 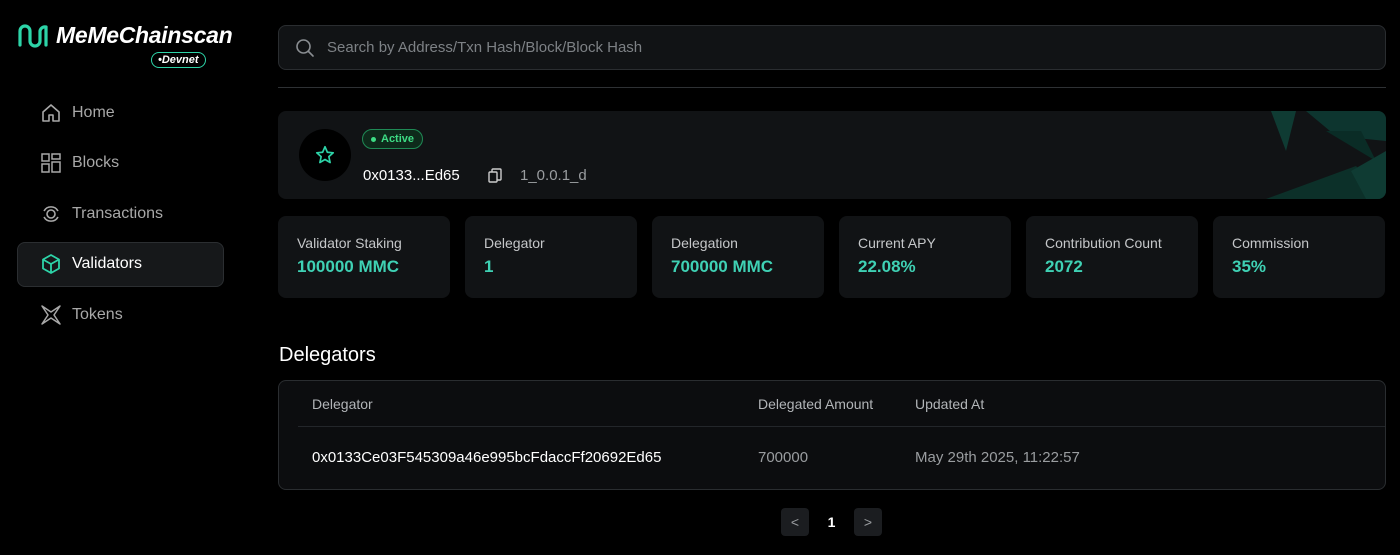 I want to click on column-header-delegator: Delegator, so click(x=342, y=404).